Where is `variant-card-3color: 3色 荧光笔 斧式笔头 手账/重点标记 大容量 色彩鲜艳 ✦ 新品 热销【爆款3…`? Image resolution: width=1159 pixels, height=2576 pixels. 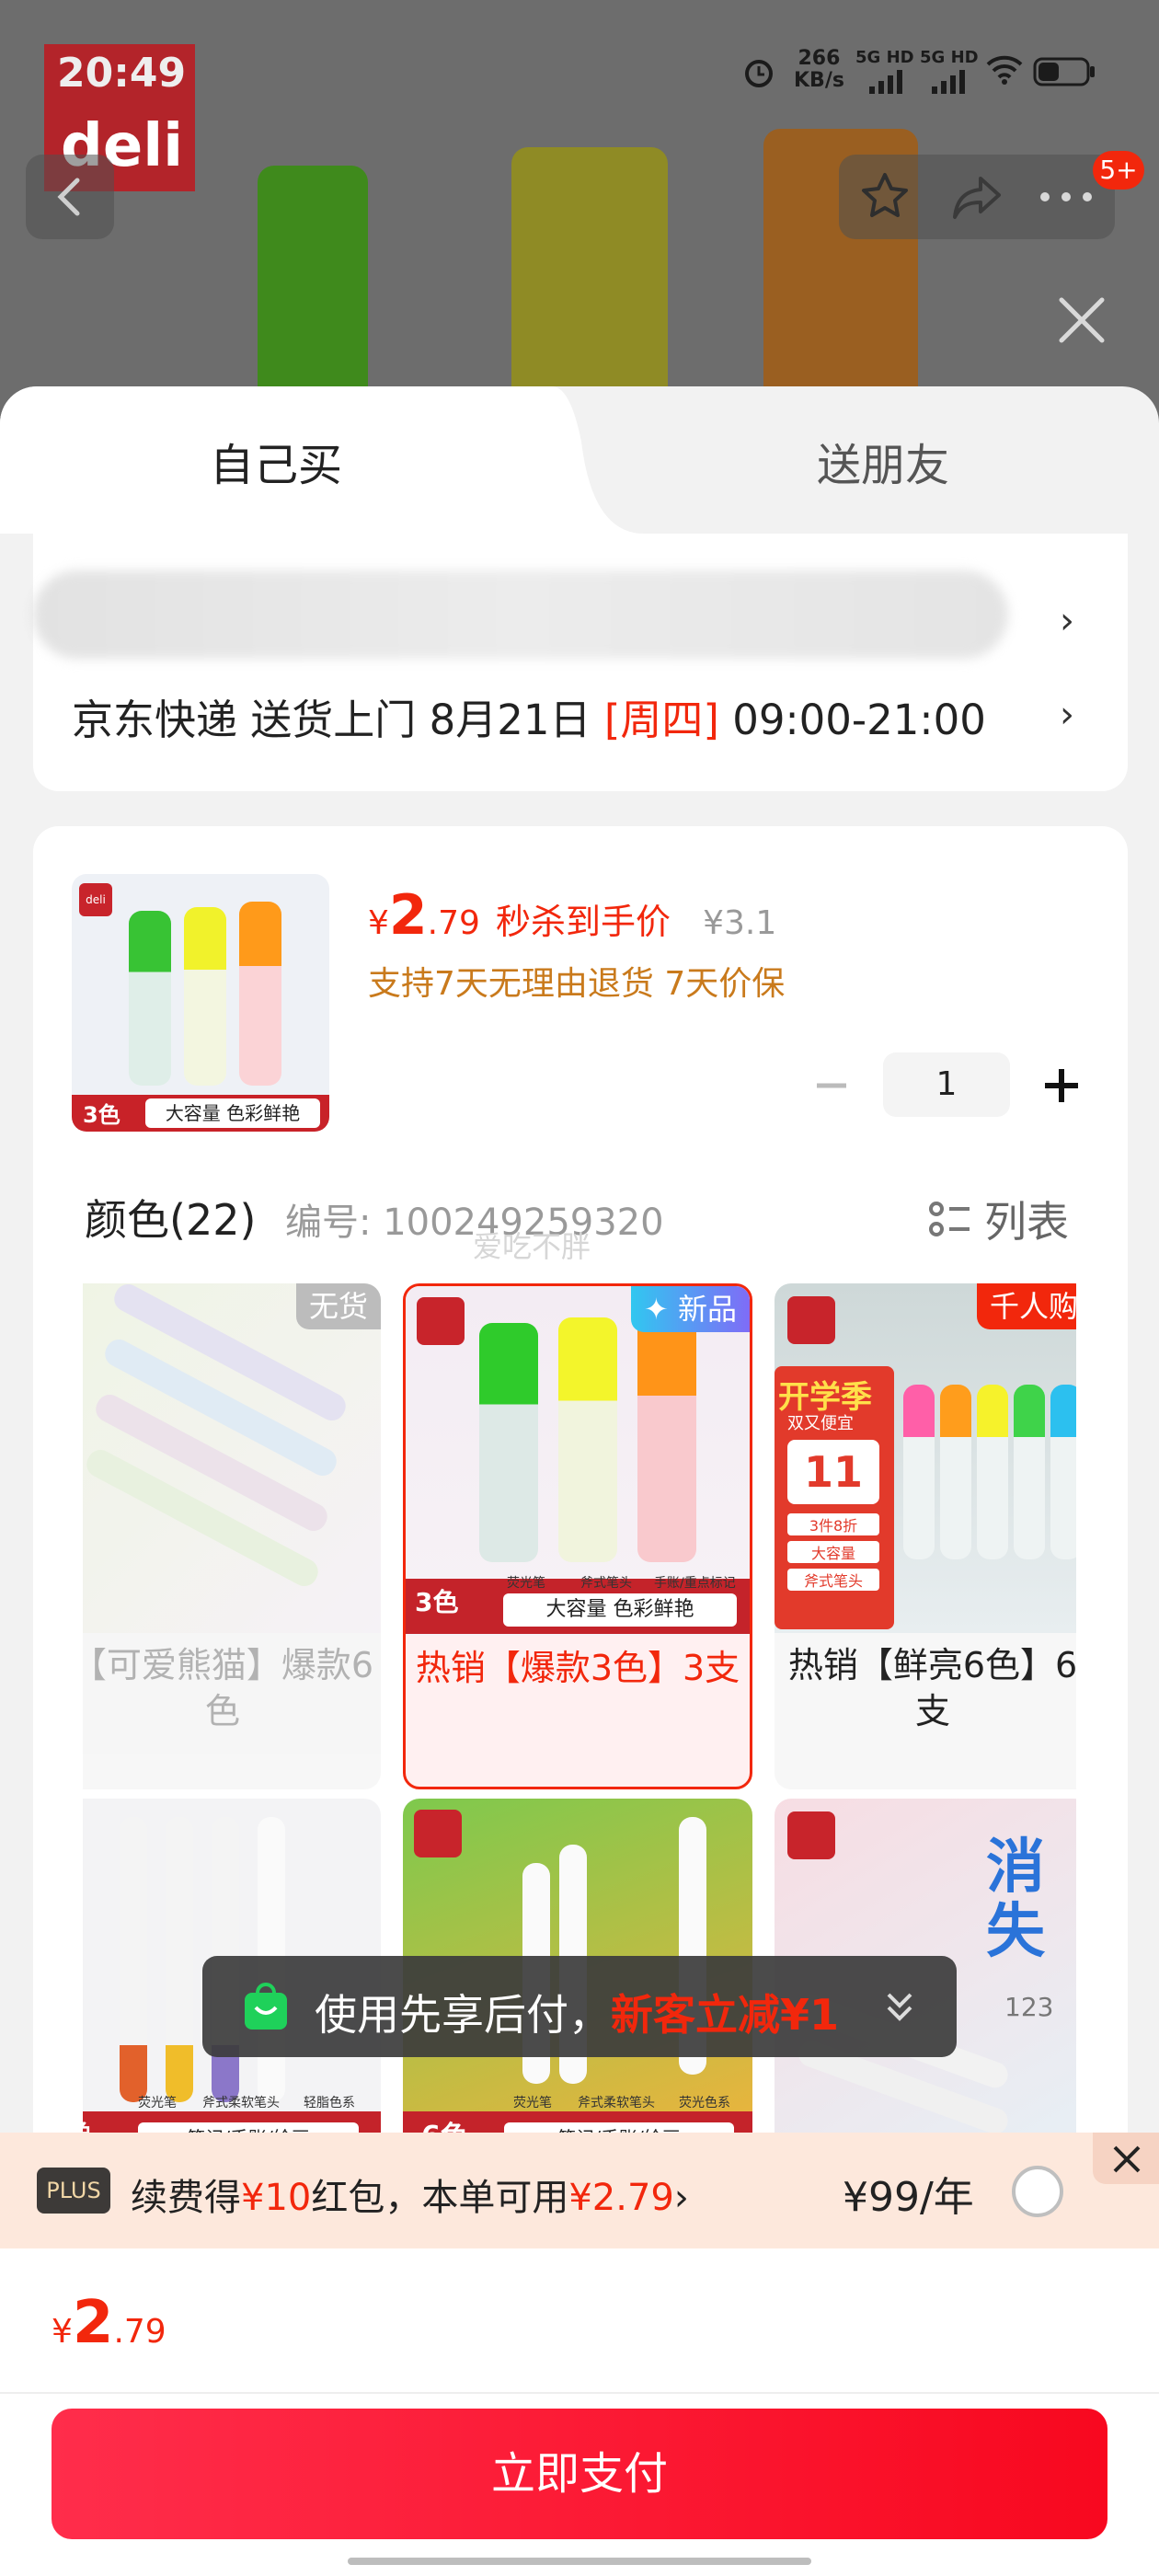
variant-card-3color: 3色 荧光笔 斧式笔头 手账/重点标记 大容量 色彩鲜艳 ✦ 新品 热销【爆款3… is located at coordinates (577, 1536).